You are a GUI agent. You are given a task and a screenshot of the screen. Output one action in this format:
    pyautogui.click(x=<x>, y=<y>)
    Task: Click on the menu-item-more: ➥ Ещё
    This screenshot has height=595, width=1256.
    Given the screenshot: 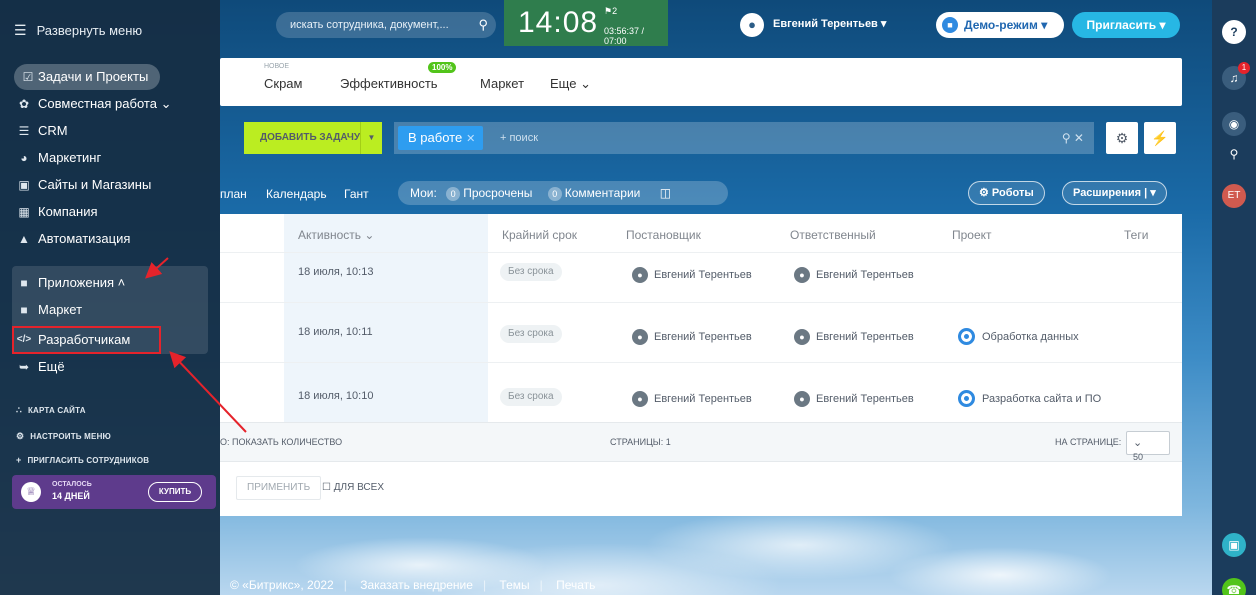 What is the action you would take?
    pyautogui.click(x=40, y=367)
    